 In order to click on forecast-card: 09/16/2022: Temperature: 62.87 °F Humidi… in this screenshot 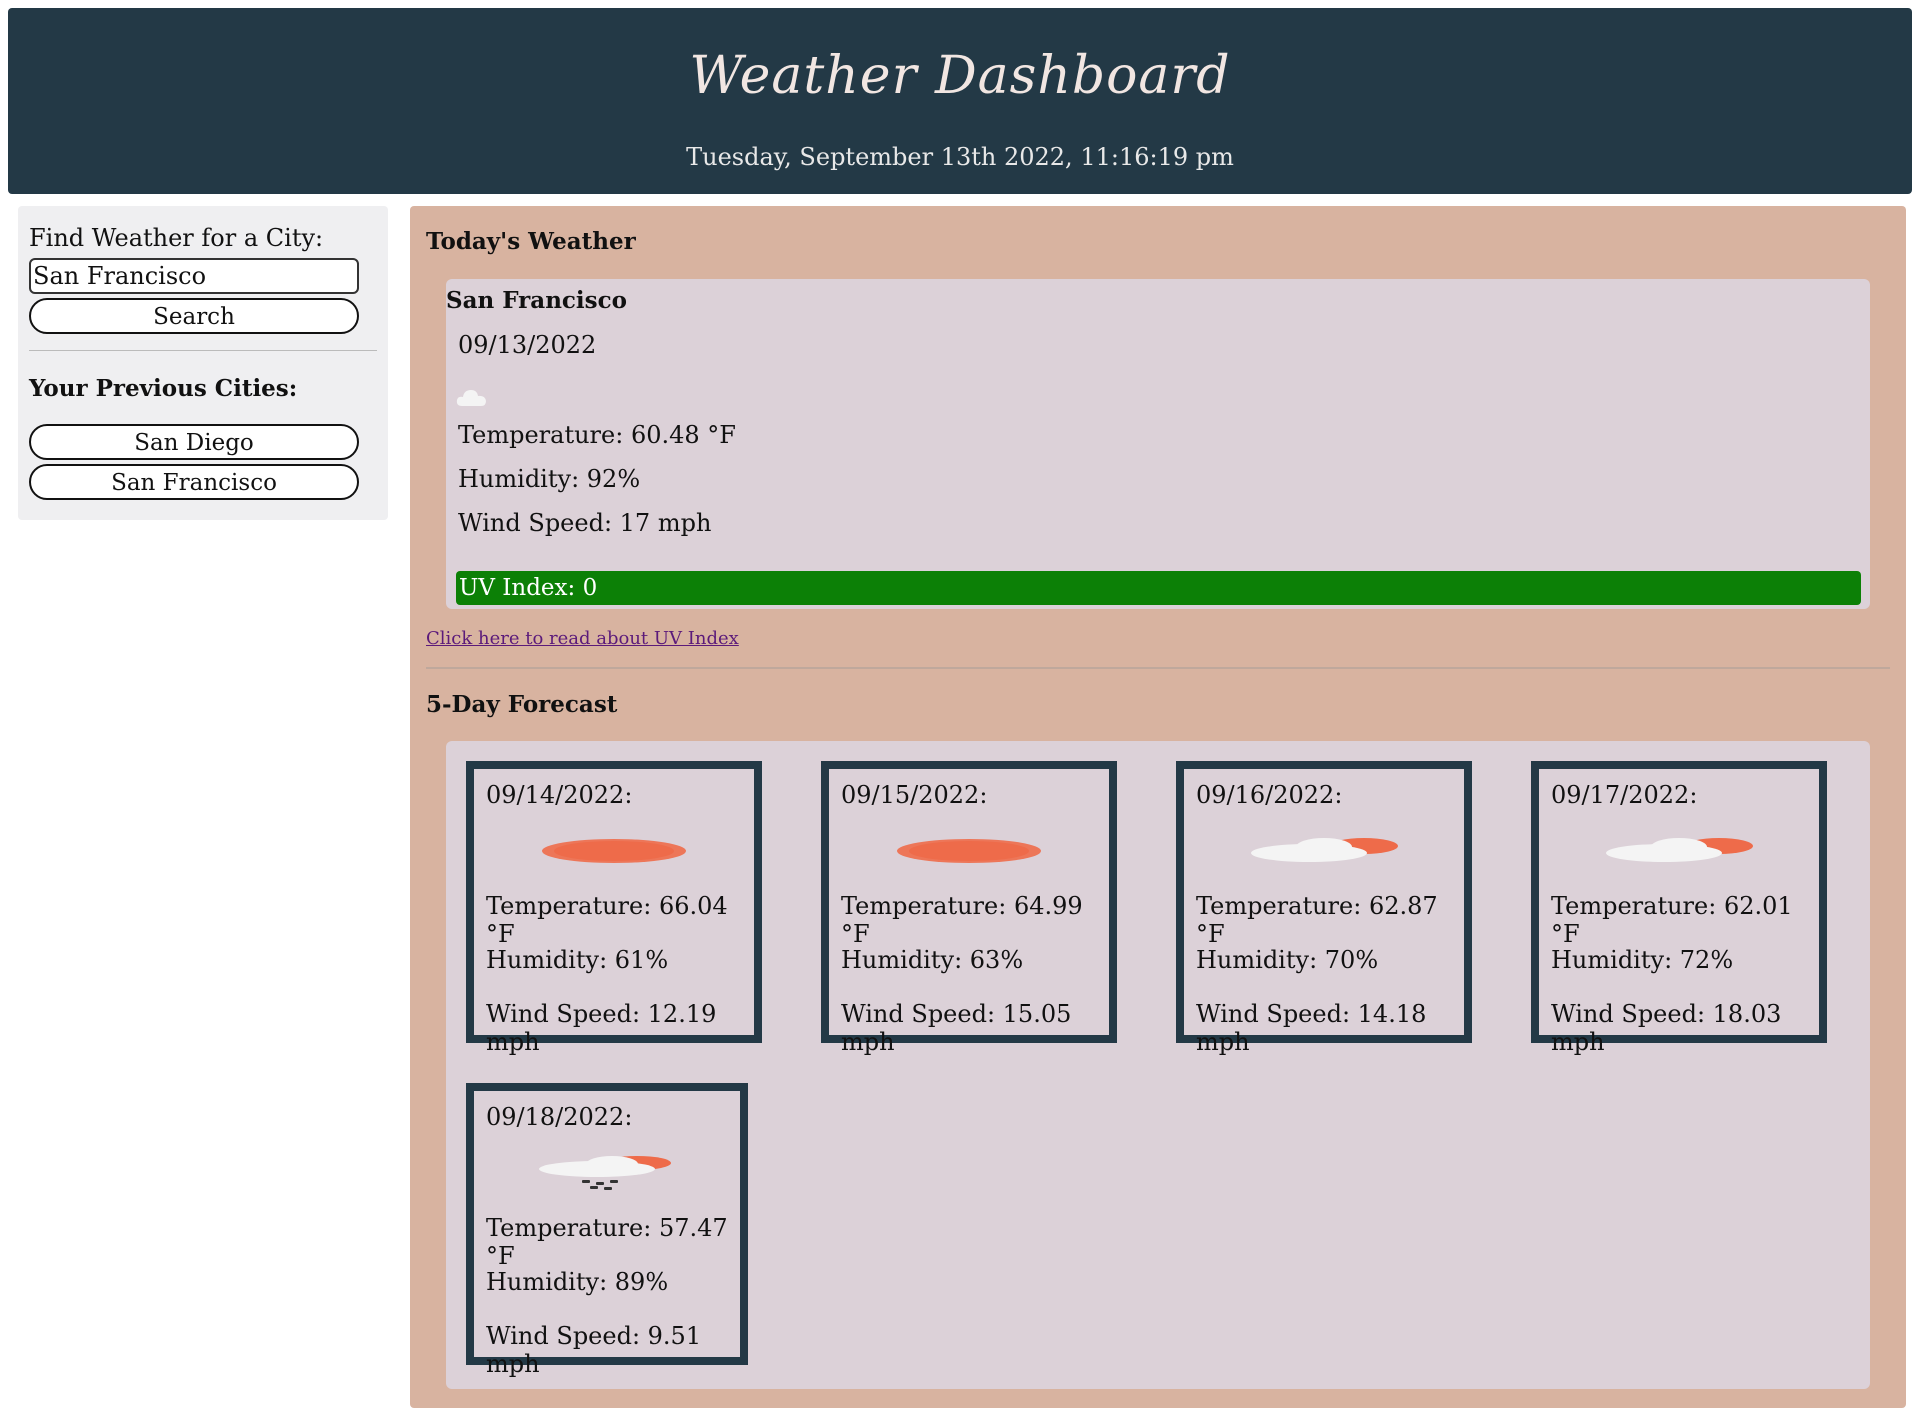, I will do `click(1324, 908)`.